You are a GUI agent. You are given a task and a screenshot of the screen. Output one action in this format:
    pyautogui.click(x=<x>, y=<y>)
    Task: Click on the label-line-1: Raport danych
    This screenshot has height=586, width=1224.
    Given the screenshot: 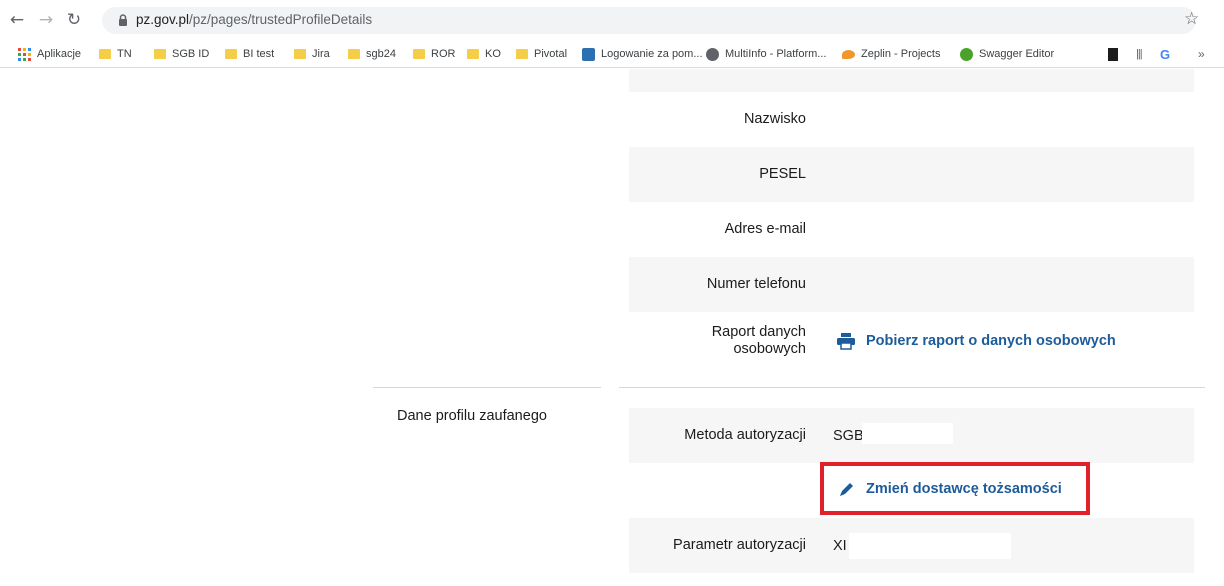 What is the action you would take?
    pyautogui.click(x=758, y=332)
    